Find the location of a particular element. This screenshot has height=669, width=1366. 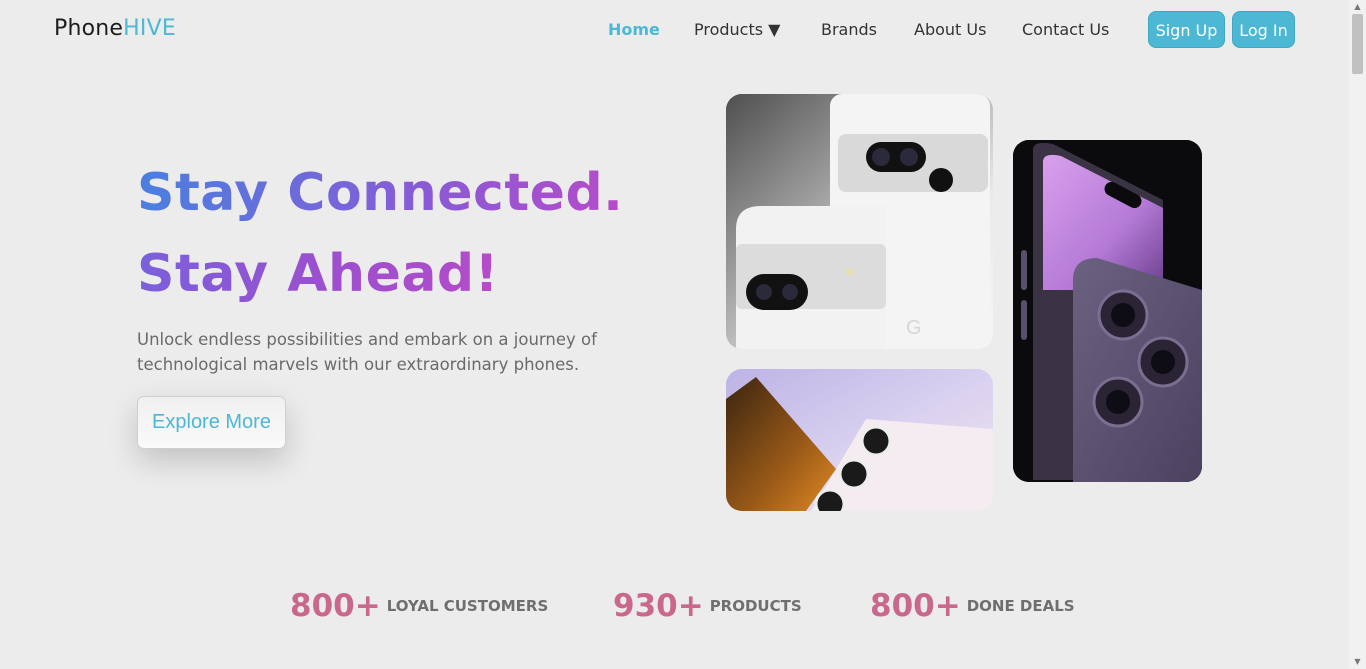

explore-more-button: Explore More is located at coordinates (211, 422).